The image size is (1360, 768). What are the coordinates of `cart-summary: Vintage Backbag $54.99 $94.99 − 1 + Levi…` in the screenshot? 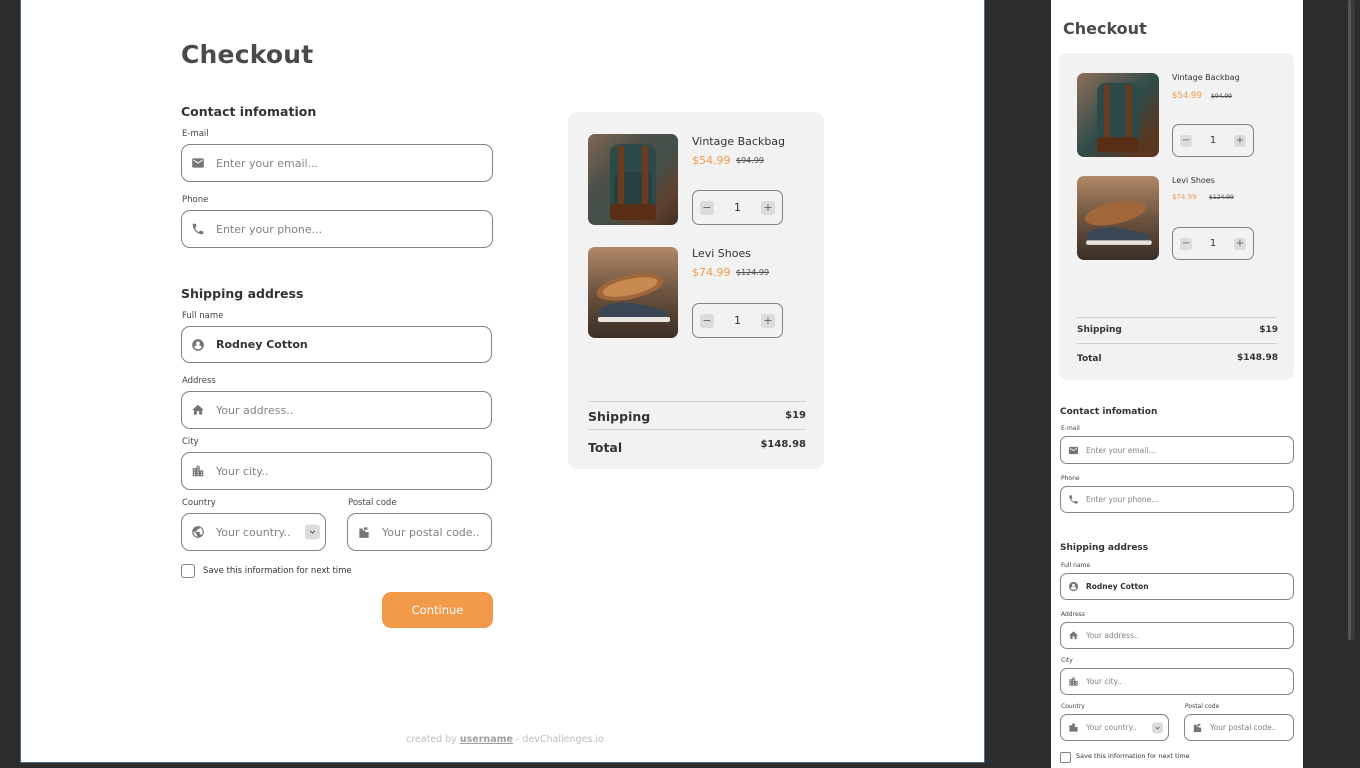 It's located at (696, 290).